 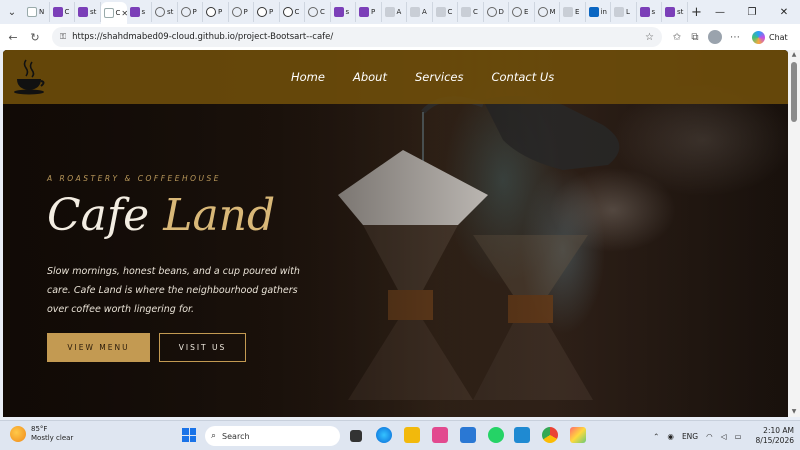 I want to click on refresh-icon: ↻, so click(x=35, y=37).